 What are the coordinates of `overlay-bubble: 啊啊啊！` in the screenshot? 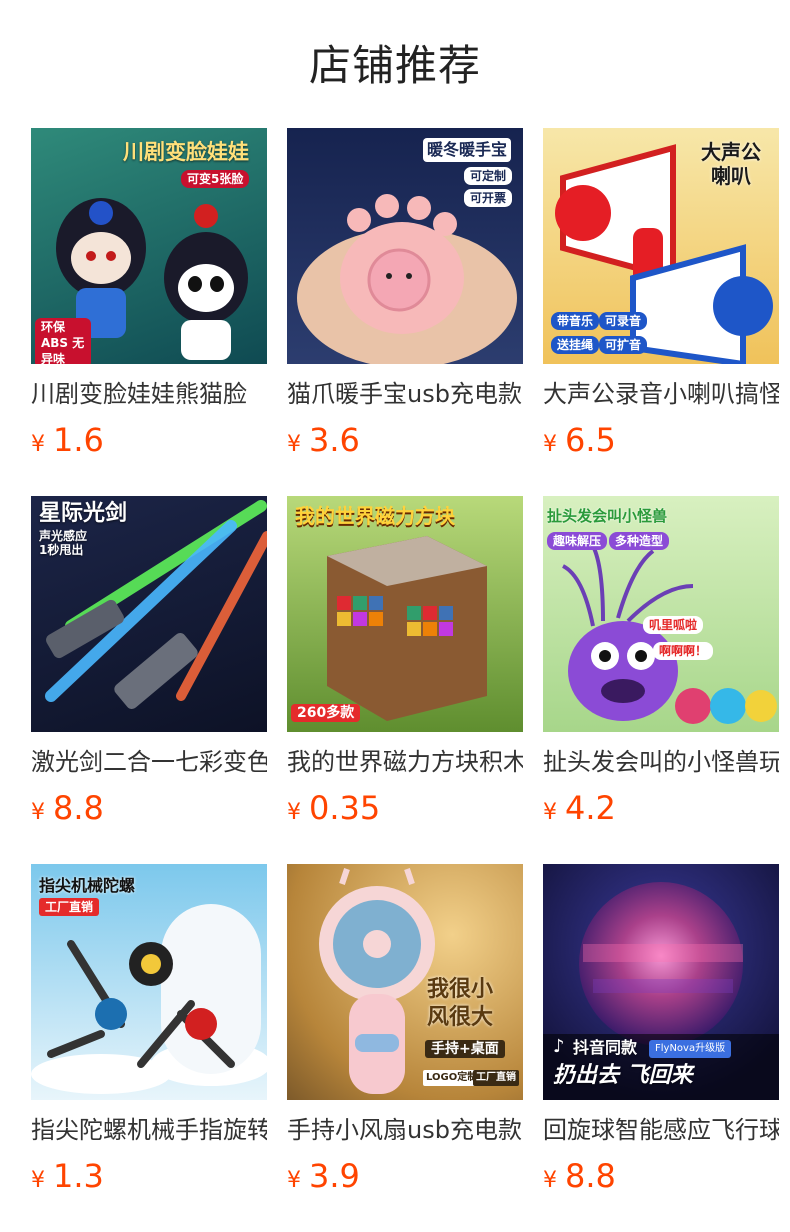 It's located at (683, 651).